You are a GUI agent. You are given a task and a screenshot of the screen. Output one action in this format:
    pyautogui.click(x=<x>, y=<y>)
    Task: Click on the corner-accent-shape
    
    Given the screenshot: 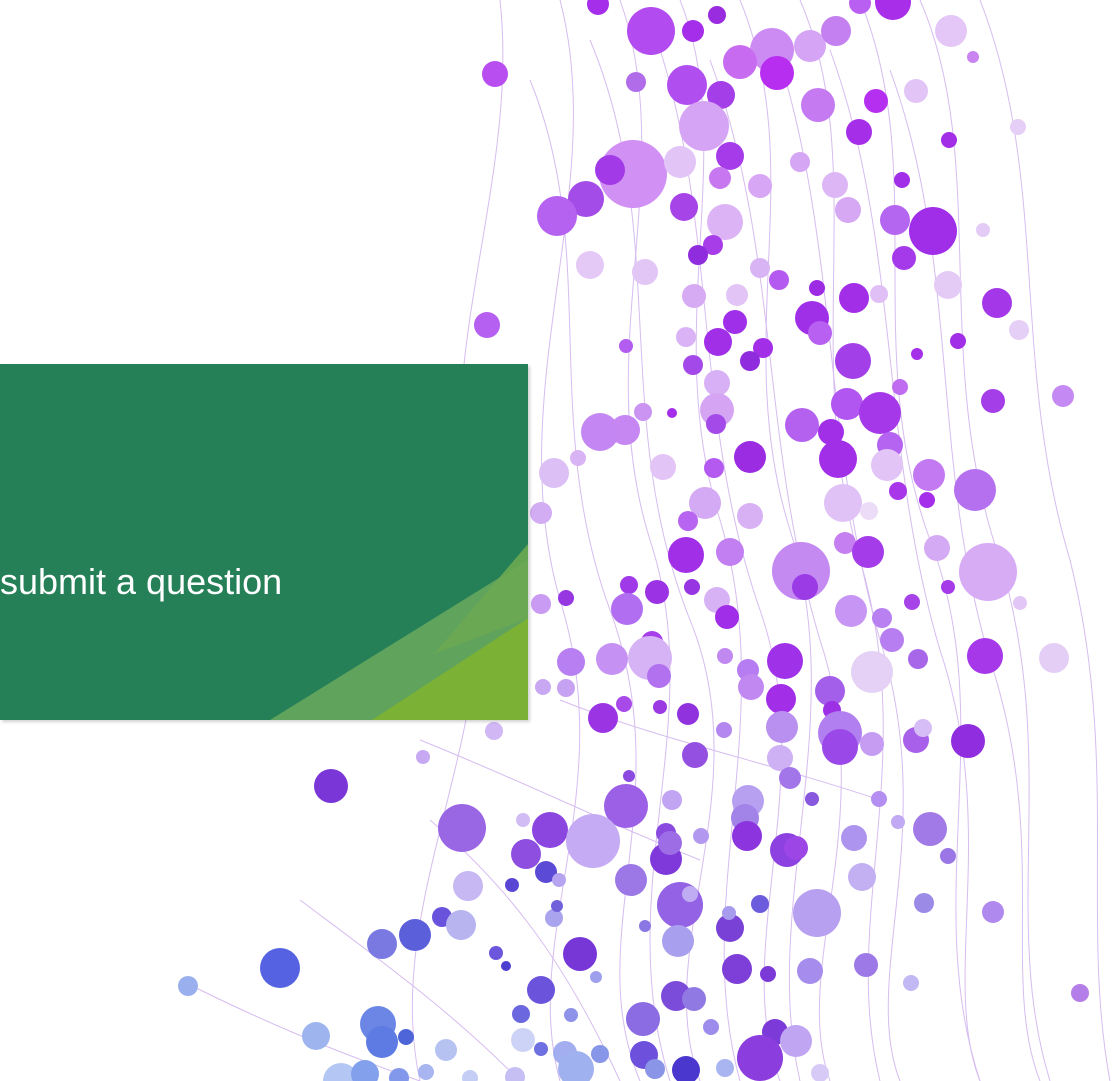 What is the action you would take?
    pyautogui.click(x=399, y=632)
    